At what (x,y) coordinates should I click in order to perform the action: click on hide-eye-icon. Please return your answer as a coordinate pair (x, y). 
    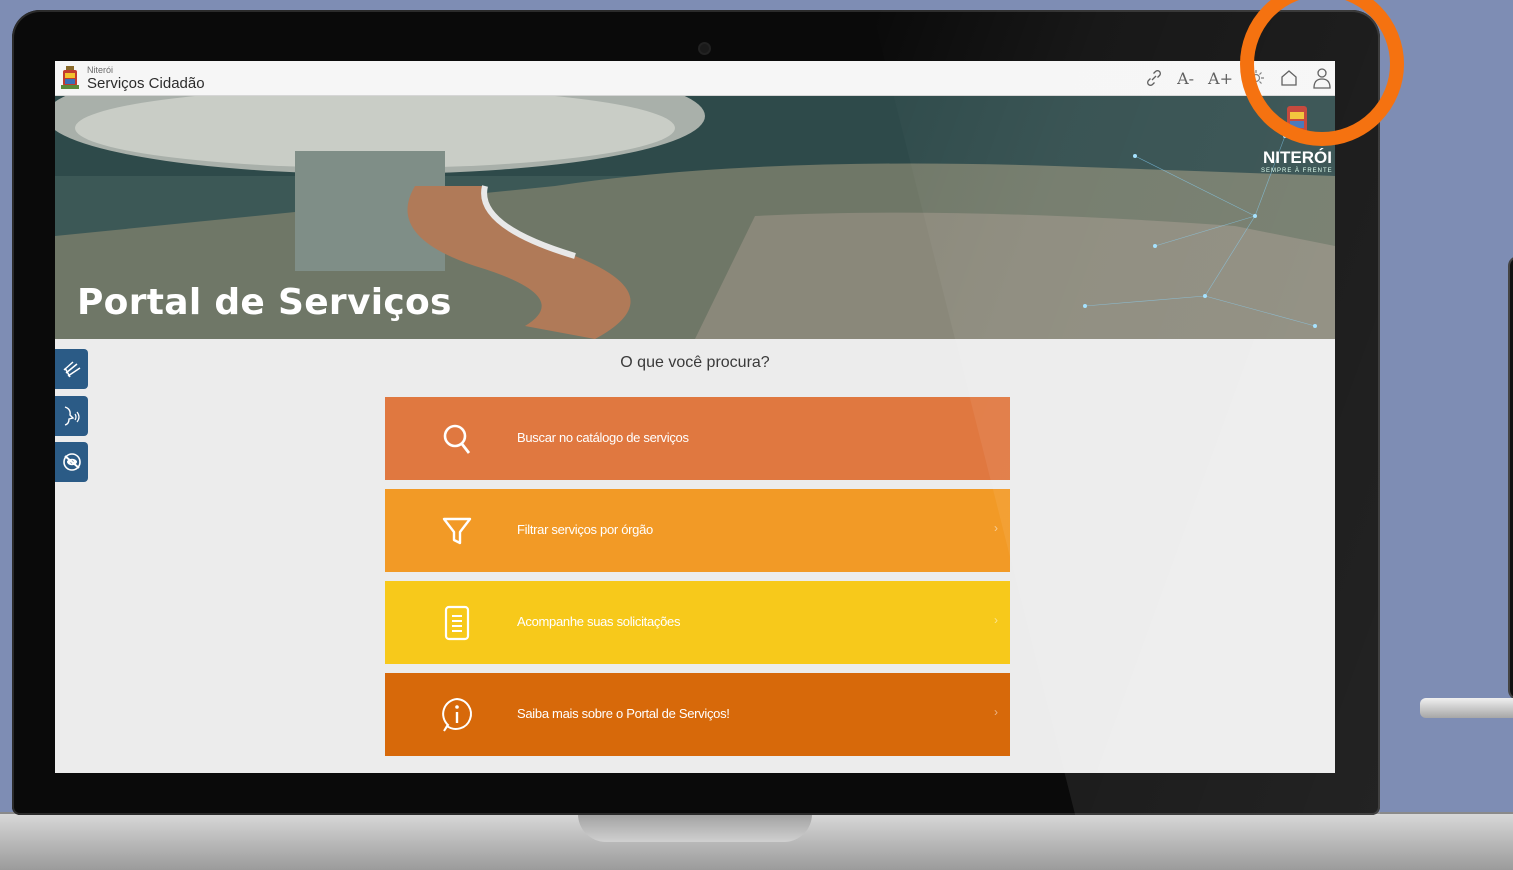
    Looking at the image, I should click on (71, 462).